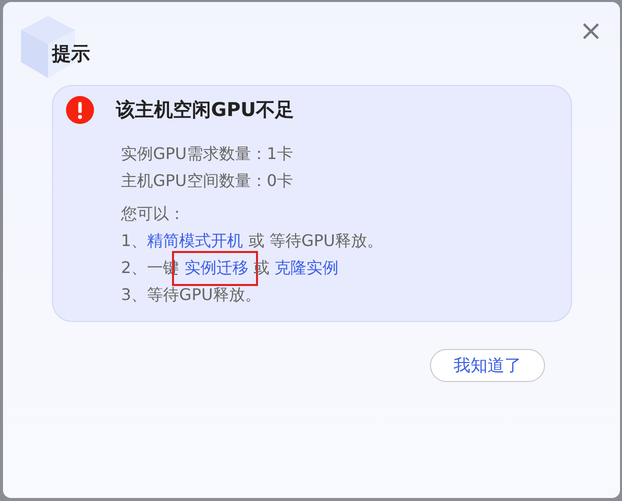 This screenshot has height=501, width=622. Describe the element at coordinates (207, 181) in the screenshot. I see `info-text: 主机GPU空间数量：0卡` at that location.